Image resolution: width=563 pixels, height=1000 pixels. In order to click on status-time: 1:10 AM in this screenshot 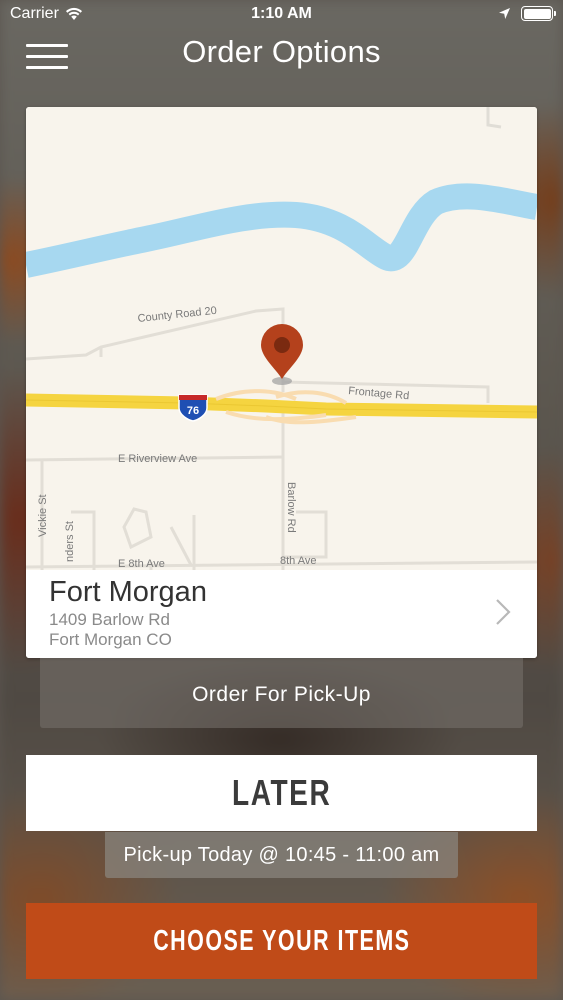, I will do `click(281, 13)`.